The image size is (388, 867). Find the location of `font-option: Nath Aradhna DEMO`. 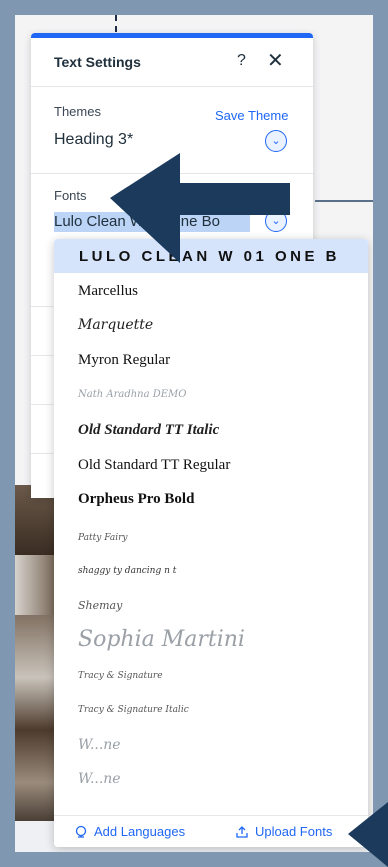

font-option: Nath Aradhna DEMO is located at coordinates (132, 394).